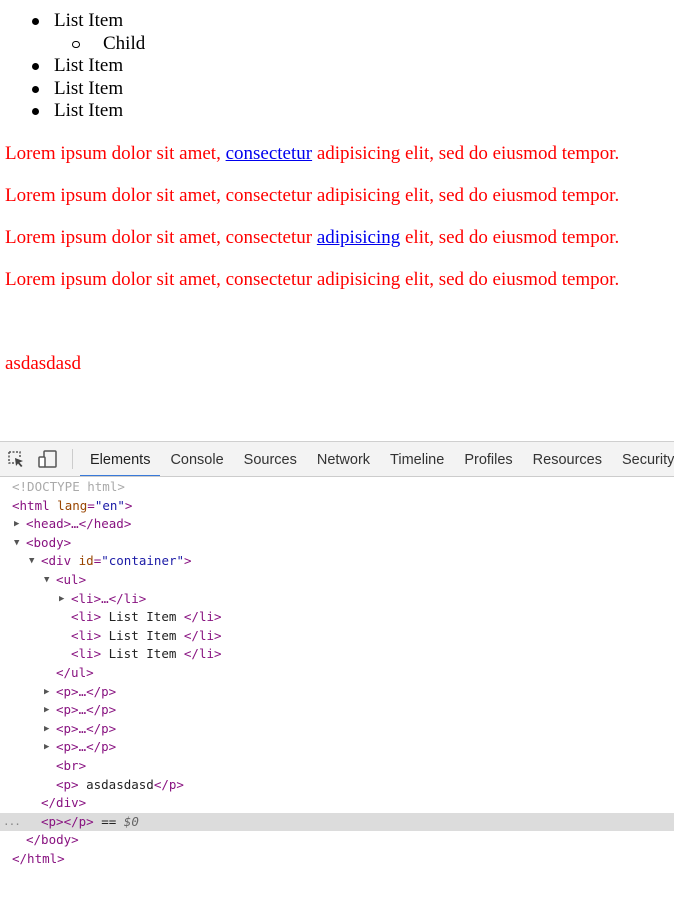  What do you see at coordinates (567, 459) in the screenshot?
I see `tab-resources: Resources` at bounding box center [567, 459].